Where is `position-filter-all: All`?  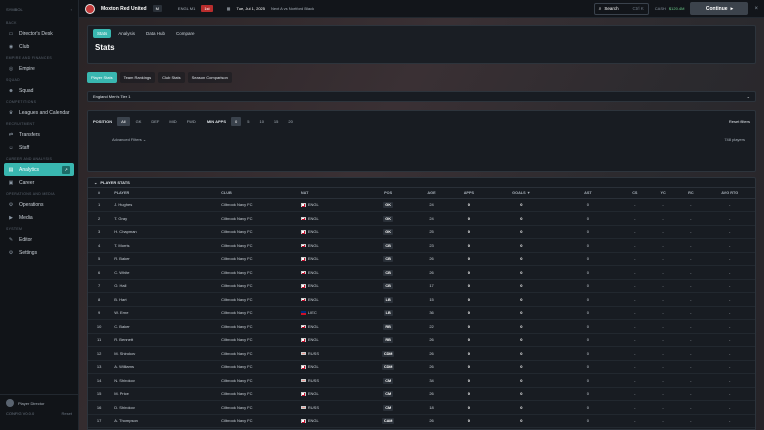 position-filter-all: All is located at coordinates (123, 121).